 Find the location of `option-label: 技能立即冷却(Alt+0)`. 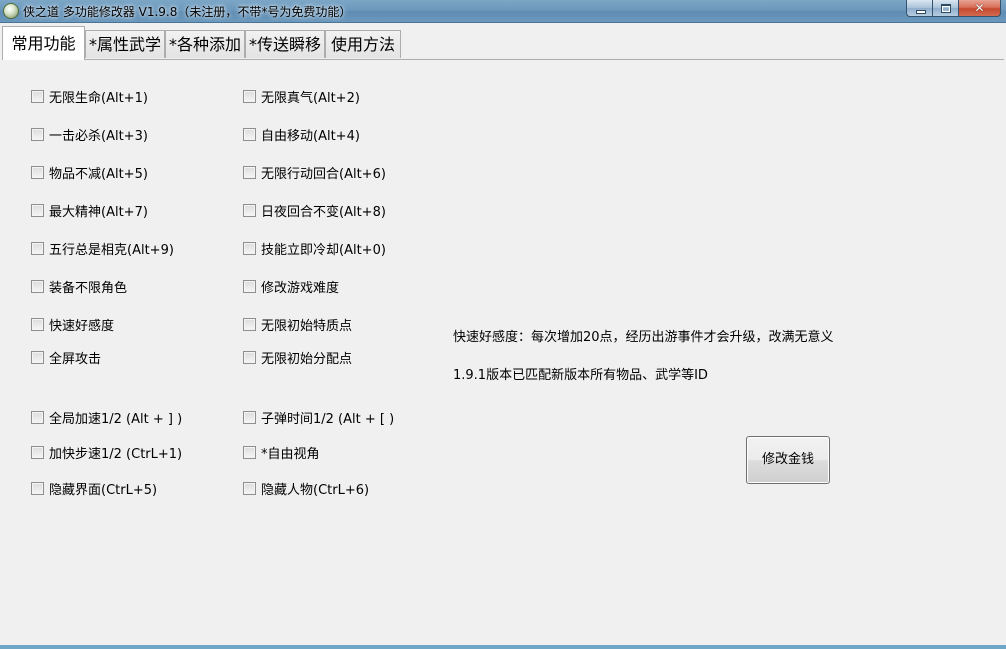

option-label: 技能立即冷却(Alt+0) is located at coordinates (323, 250).